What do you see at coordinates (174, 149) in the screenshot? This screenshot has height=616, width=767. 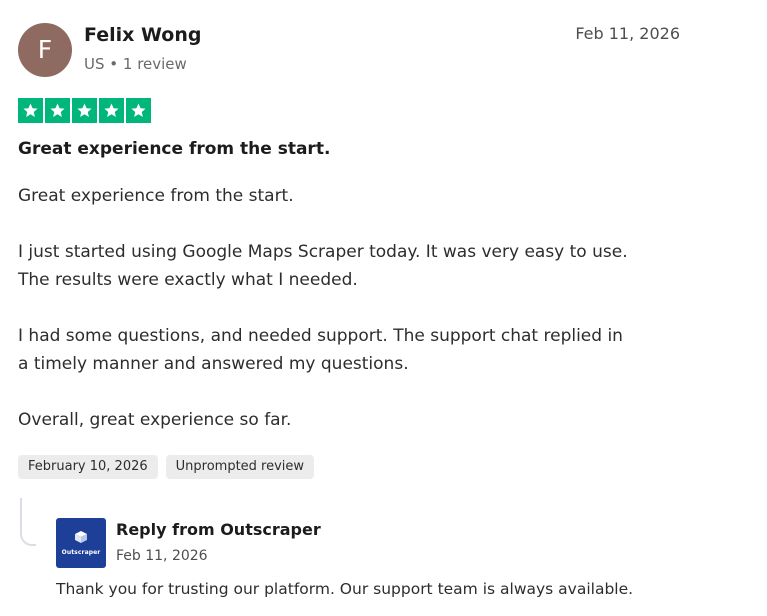 I see `review-title: Great experience from the start.` at bounding box center [174, 149].